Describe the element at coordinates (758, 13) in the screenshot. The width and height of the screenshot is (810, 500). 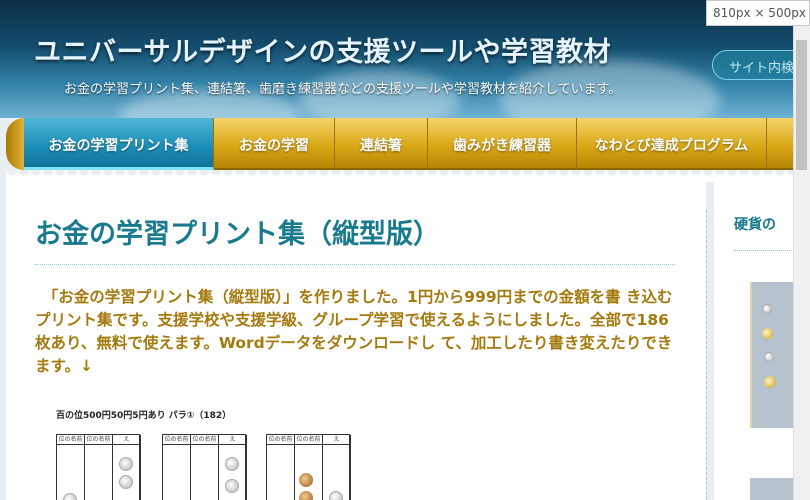
I see `viewport-size-tooltip: 810px × 500px` at that location.